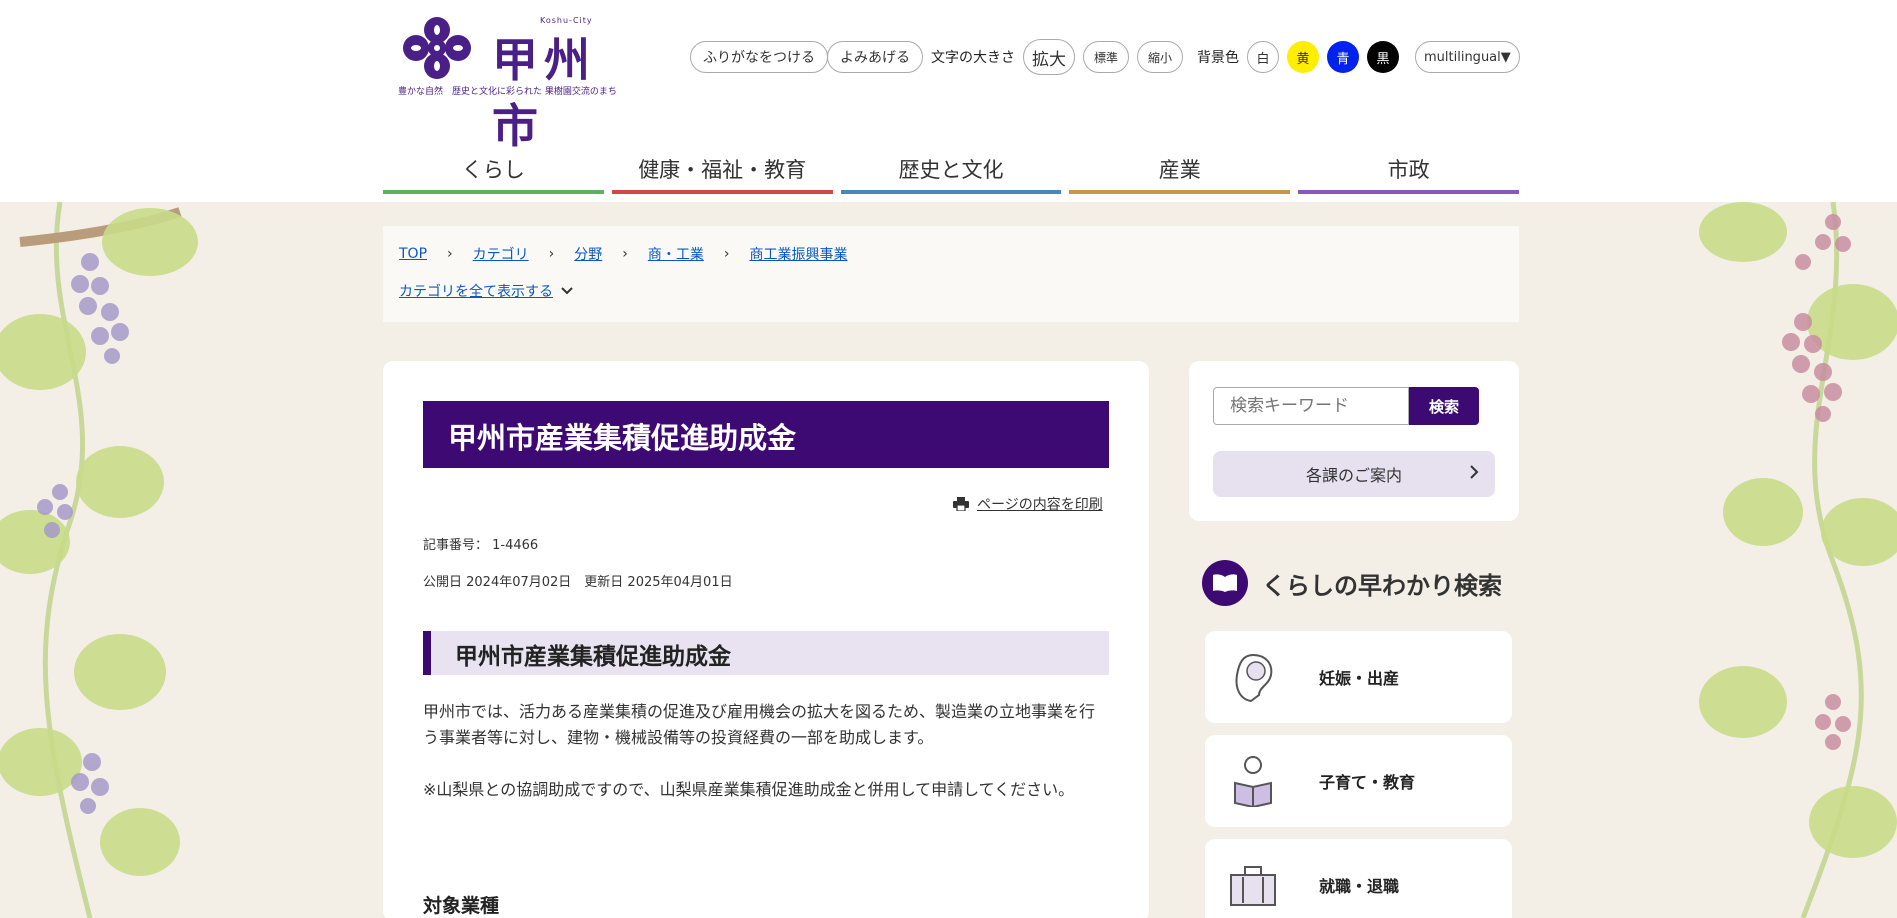 Image resolution: width=1897 pixels, height=918 pixels. Describe the element at coordinates (413, 254) in the screenshot. I see `breadcrumb-item-top: TOP` at that location.